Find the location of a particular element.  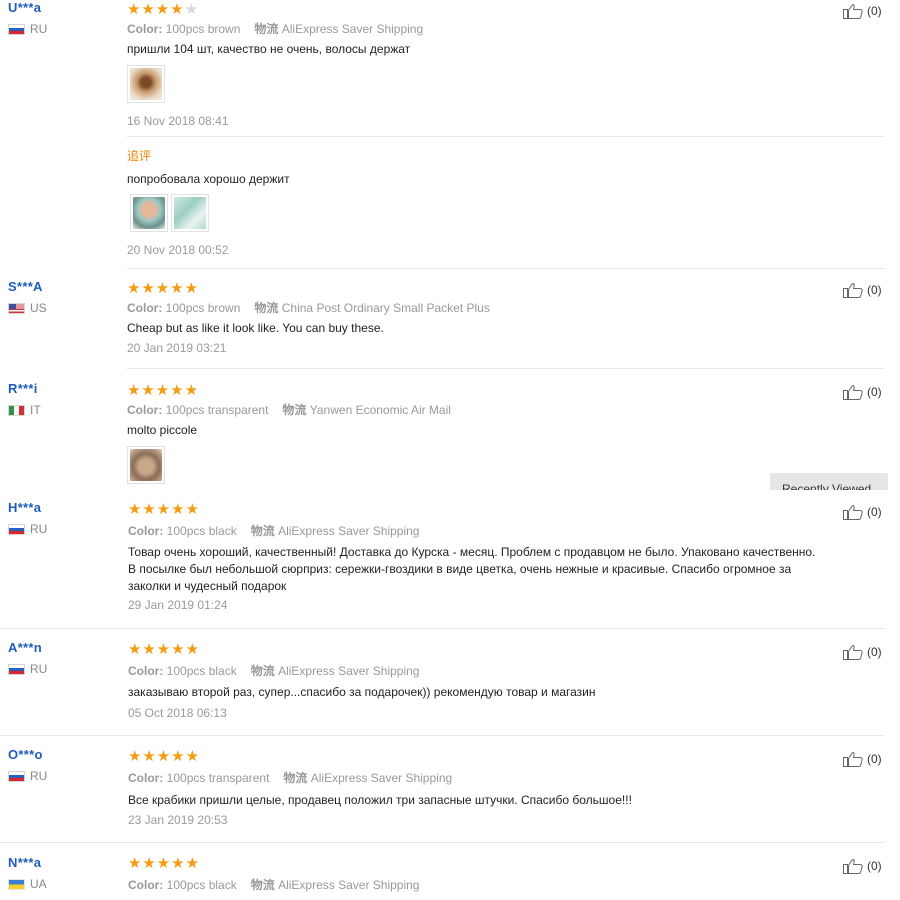

followup-photos is located at coordinates (169, 213).